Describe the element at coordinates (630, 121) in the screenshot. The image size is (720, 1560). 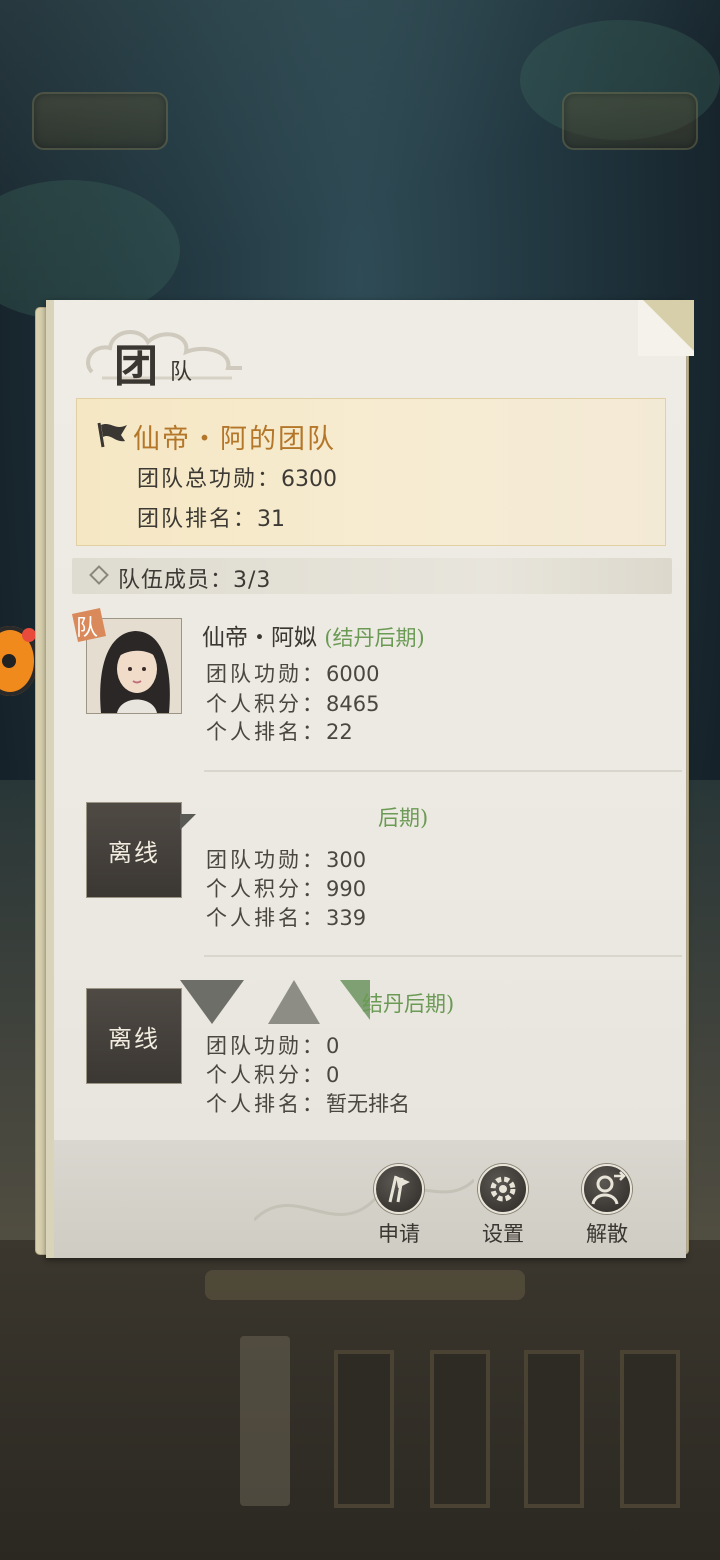
I see `background-right-button` at that location.